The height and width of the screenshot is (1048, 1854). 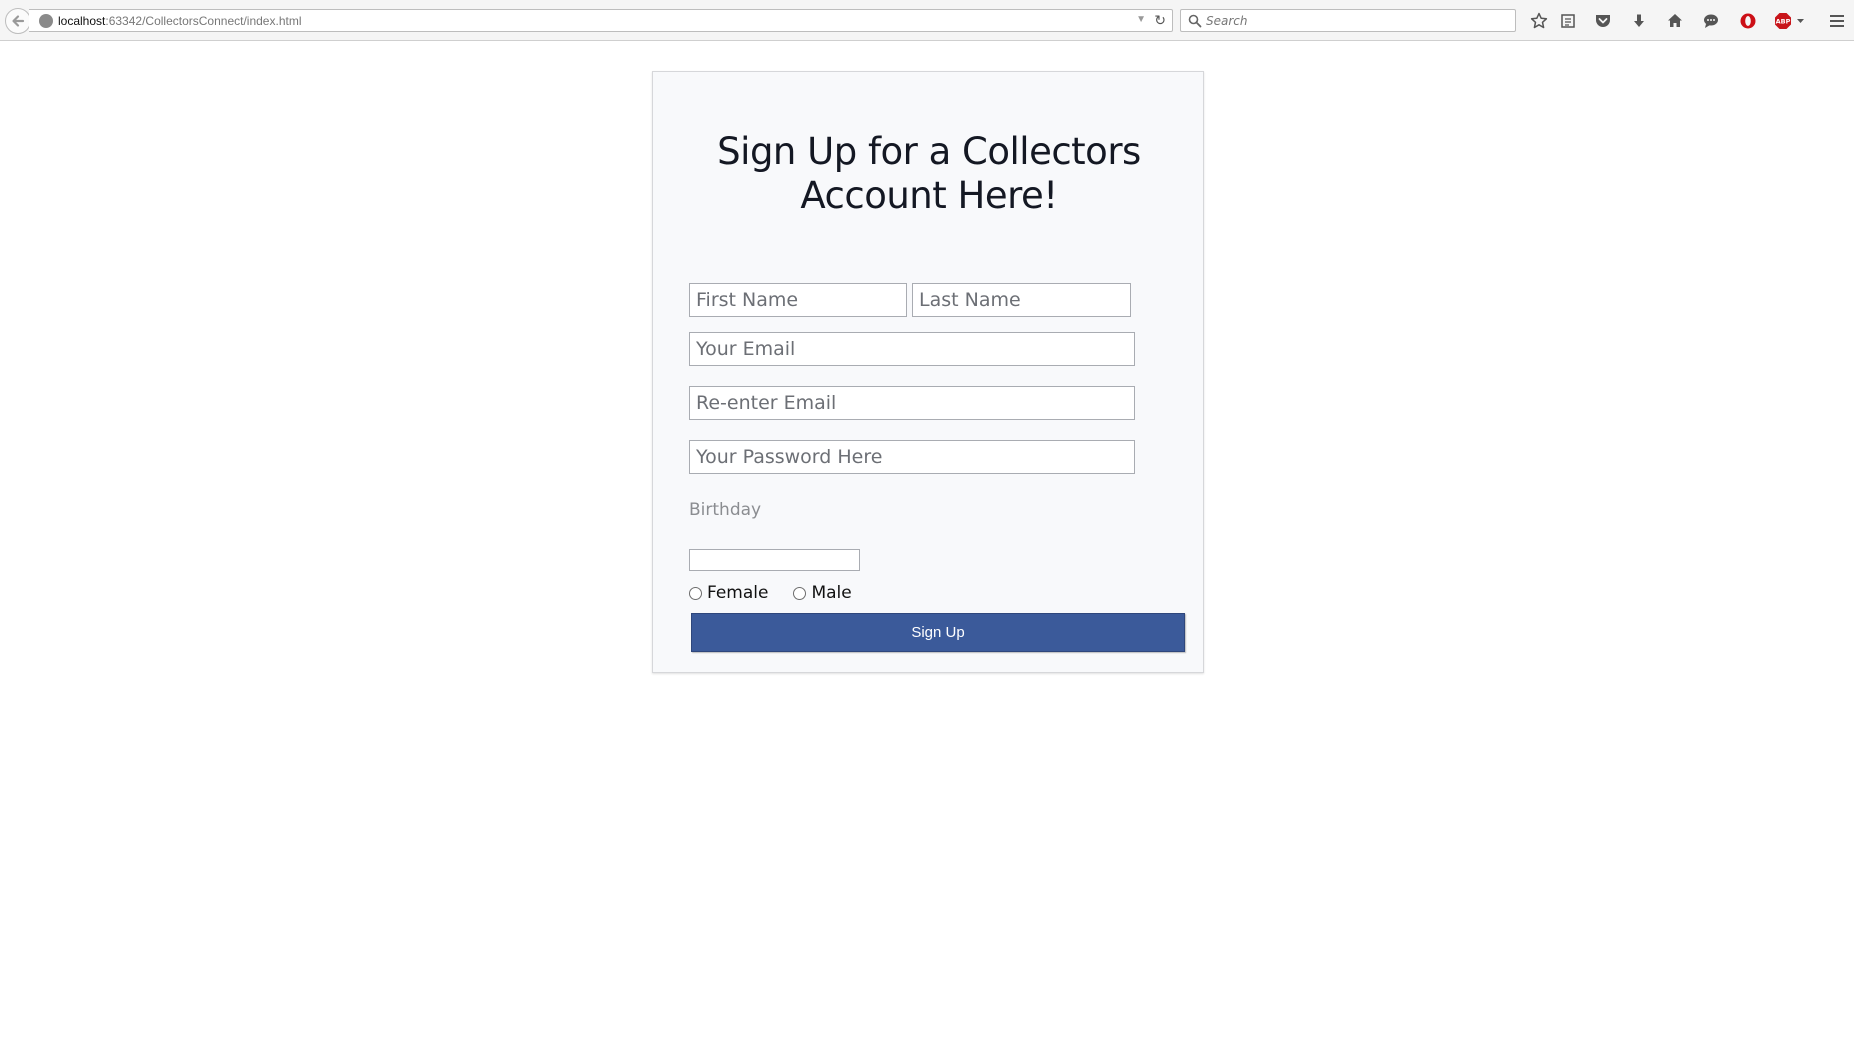 I want to click on pocket-icon, so click(x=1603, y=21).